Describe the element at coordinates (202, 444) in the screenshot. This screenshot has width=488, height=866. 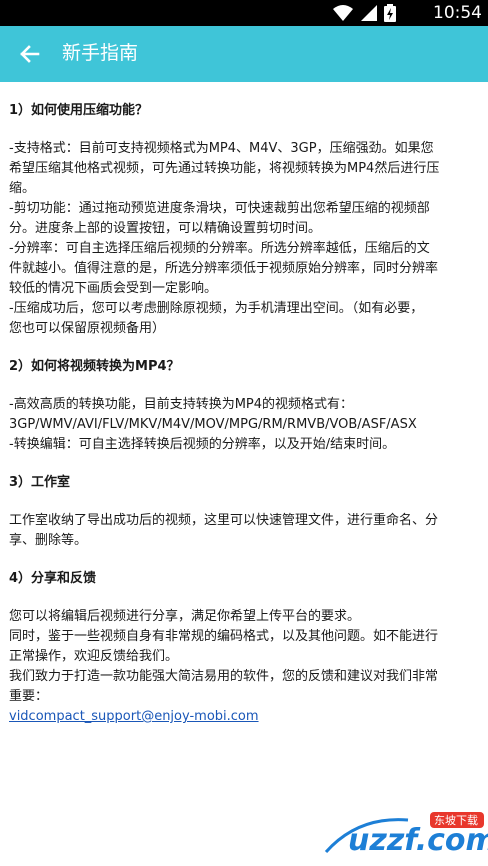
I see `text-line: -转换编辑：可自主选择转换后视频的分辨率，以及开始/结束时间。` at that location.